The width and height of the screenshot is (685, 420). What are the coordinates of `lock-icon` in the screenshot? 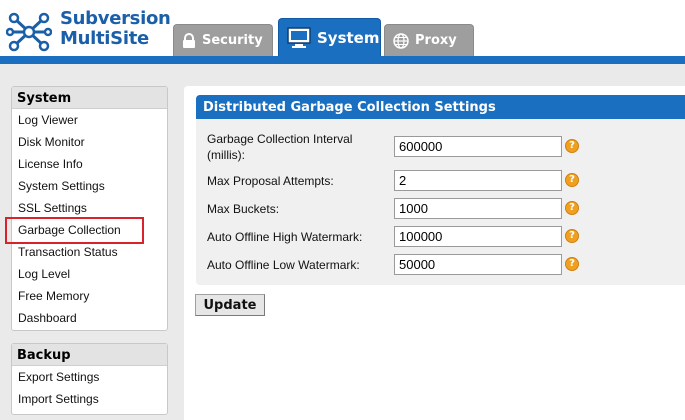 It's located at (189, 40).